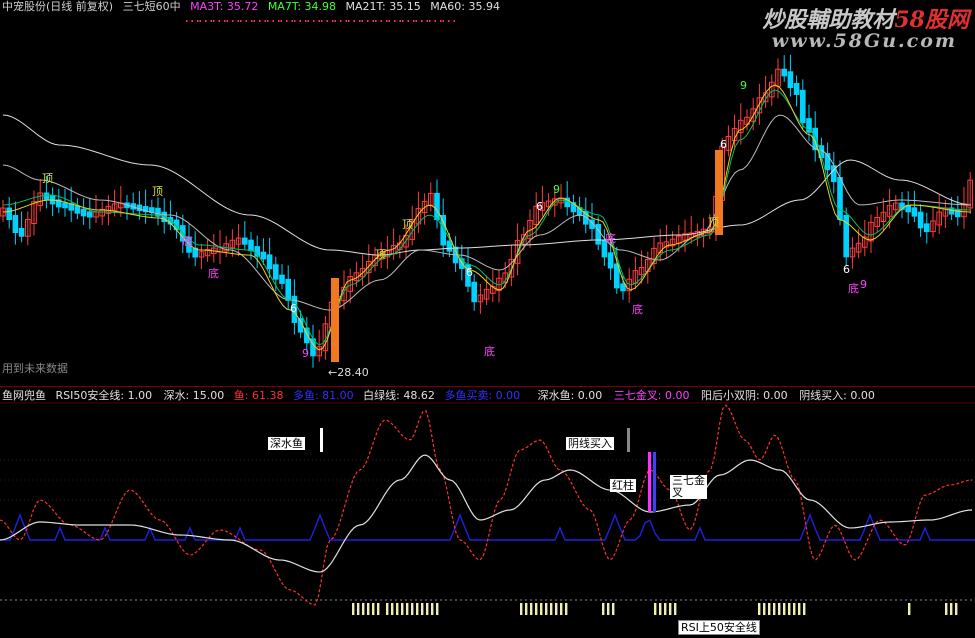  I want to click on gold-cross-column, so click(649, 482).